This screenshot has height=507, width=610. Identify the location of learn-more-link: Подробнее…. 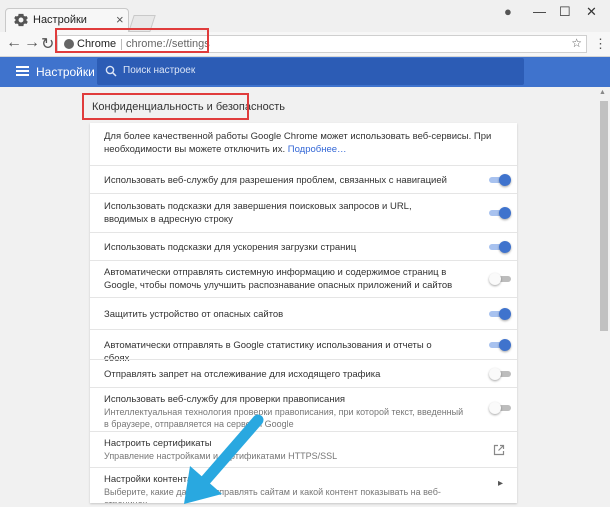
(317, 149).